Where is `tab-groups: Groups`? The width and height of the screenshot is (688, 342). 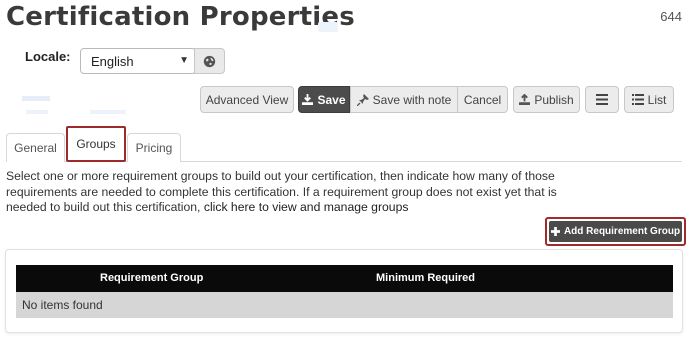
tab-groups: Groups is located at coordinates (96, 144).